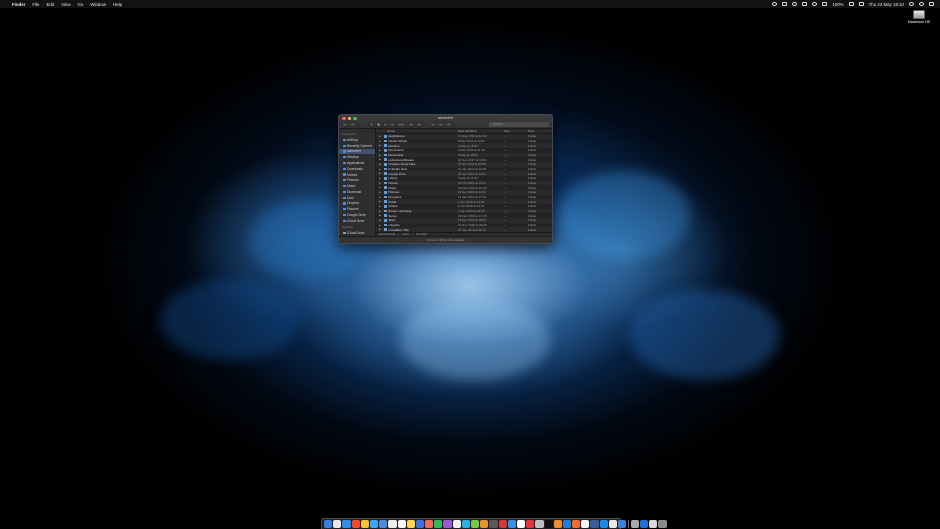 Image resolution: width=940 pixels, height=529 pixels. Describe the element at coordinates (371, 124) in the screenshot. I see `icon-view-button` at that location.